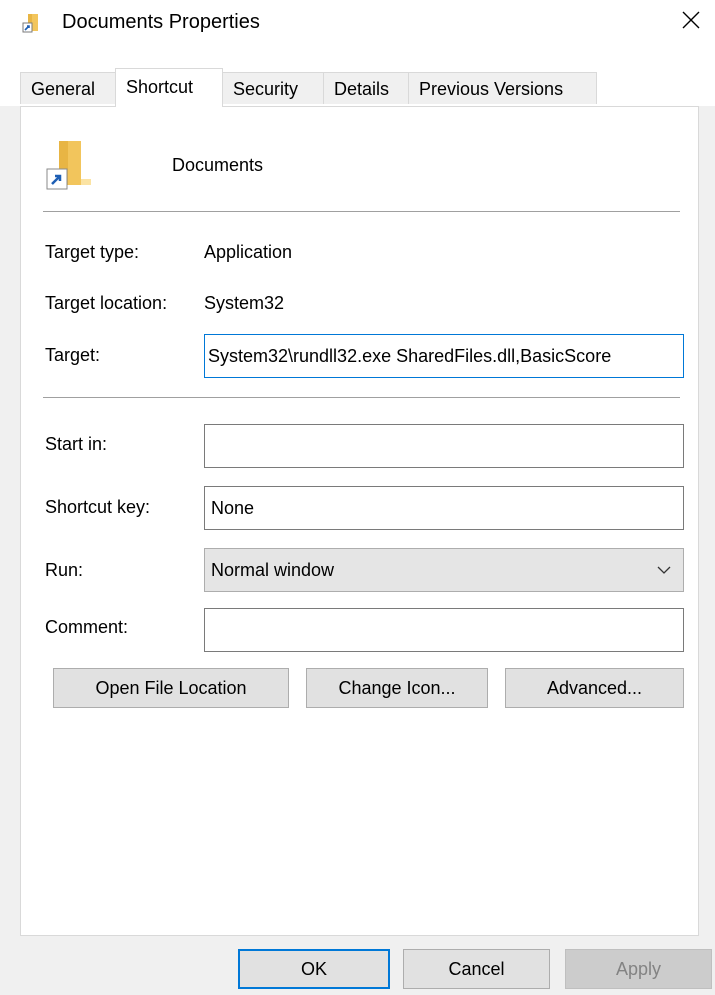 The image size is (715, 995). Describe the element at coordinates (638, 969) in the screenshot. I see `apply-button: Apply` at that location.